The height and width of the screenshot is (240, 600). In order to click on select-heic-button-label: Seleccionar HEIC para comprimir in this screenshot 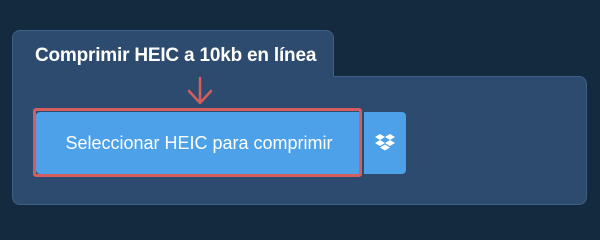, I will do `click(199, 142)`.